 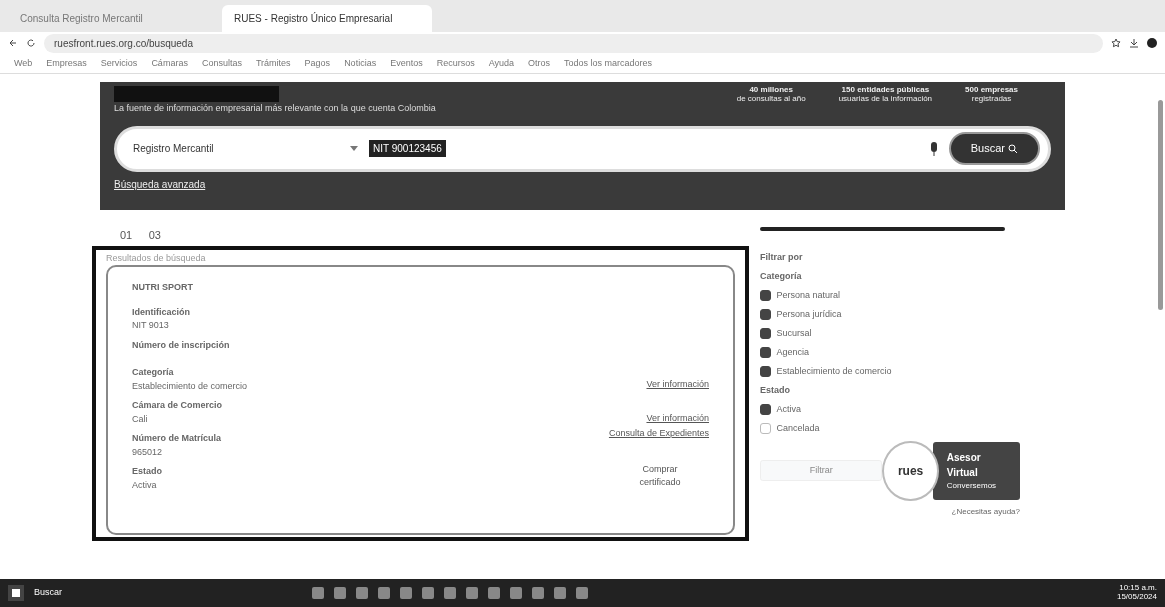 I want to click on taskbar-search: Buscar, so click(x=48, y=593).